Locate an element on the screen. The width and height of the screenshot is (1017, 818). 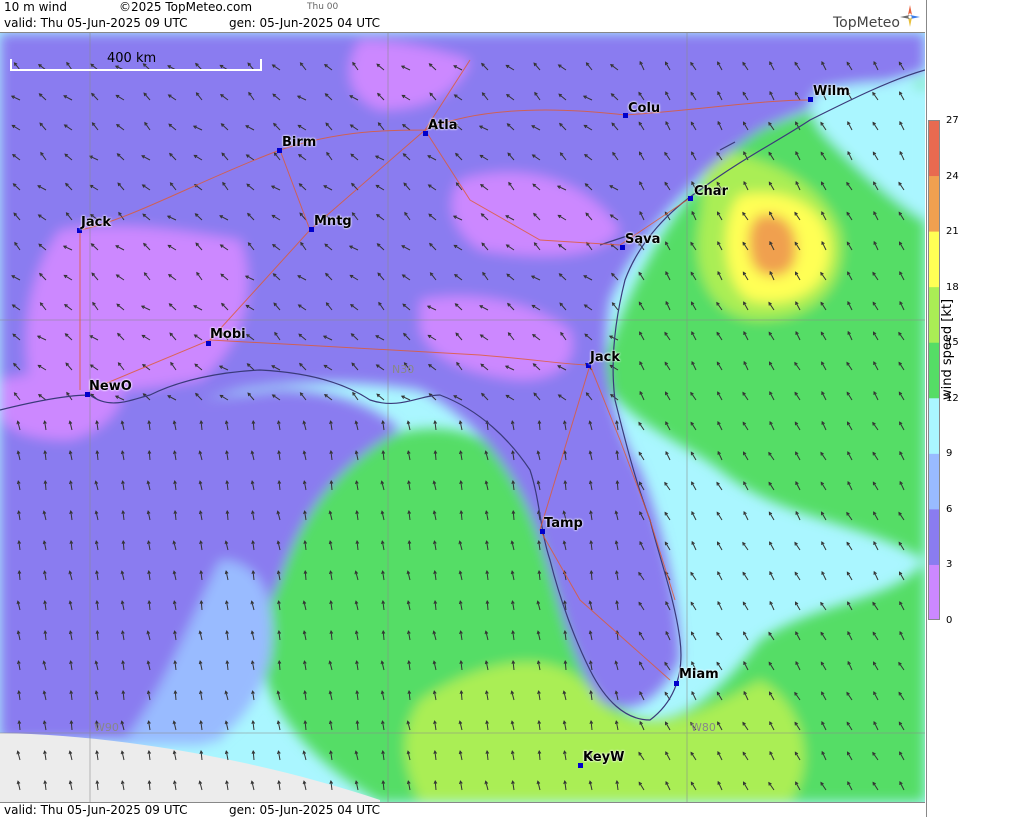
city-label: NewO is located at coordinates (110, 386).